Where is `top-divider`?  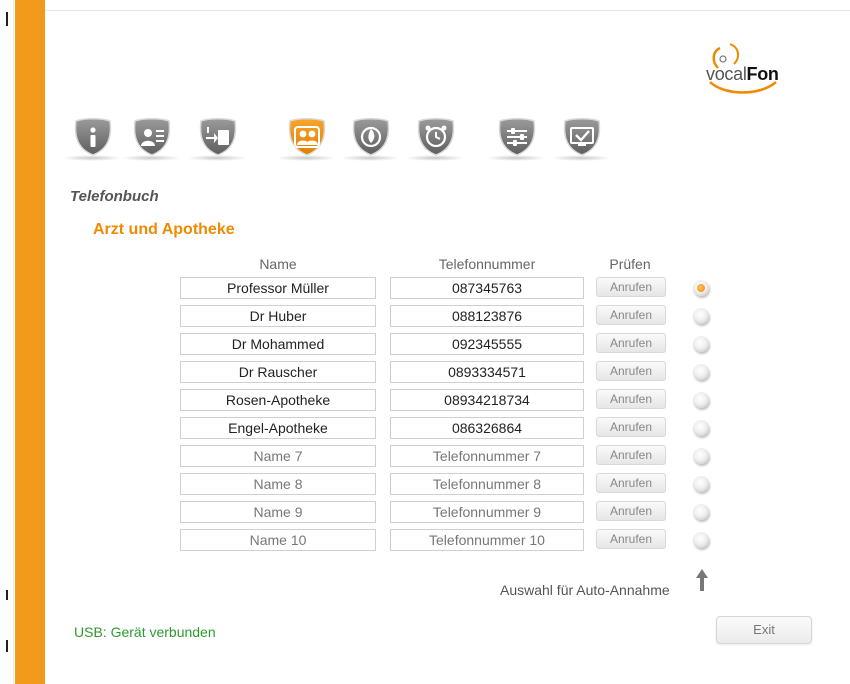 top-divider is located at coordinates (447, 10).